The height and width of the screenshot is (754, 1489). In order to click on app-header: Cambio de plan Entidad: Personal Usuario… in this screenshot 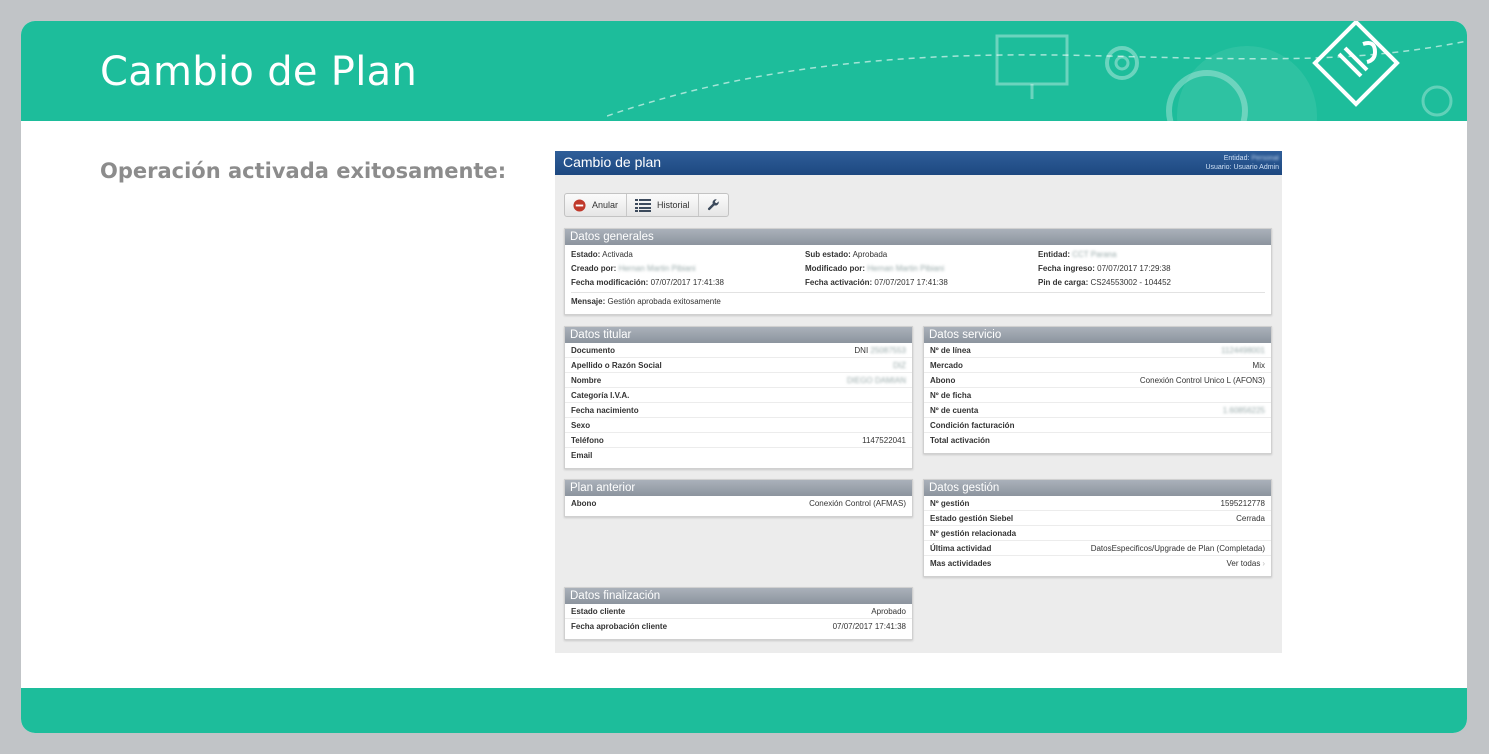, I will do `click(918, 163)`.